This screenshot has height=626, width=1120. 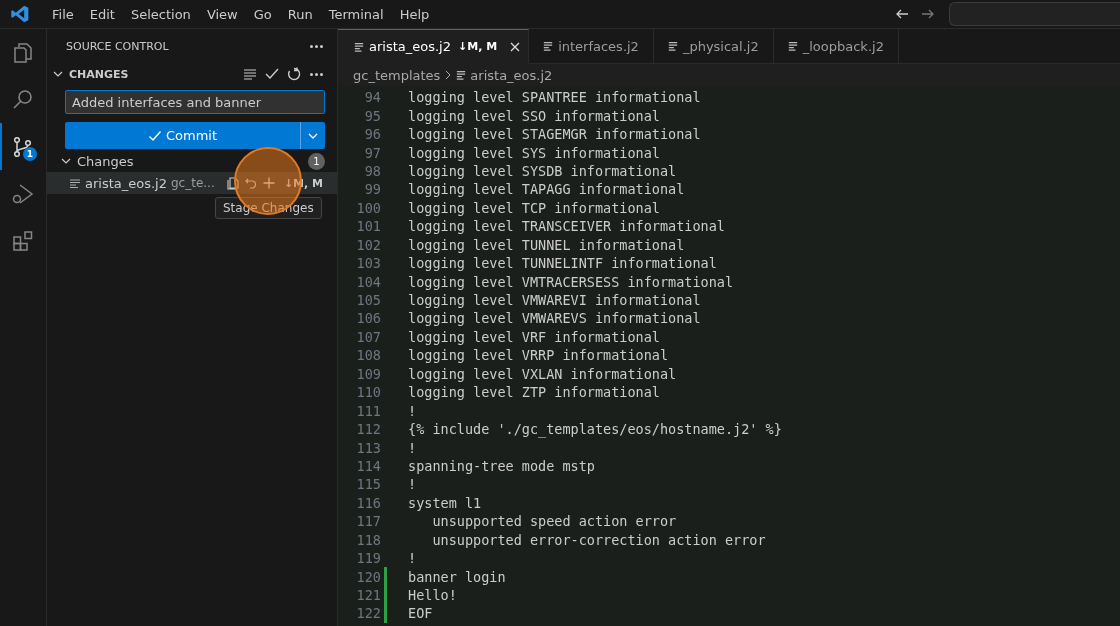 What do you see at coordinates (195, 102) in the screenshot?
I see `commit-message-field: Added interfaces and banner` at bounding box center [195, 102].